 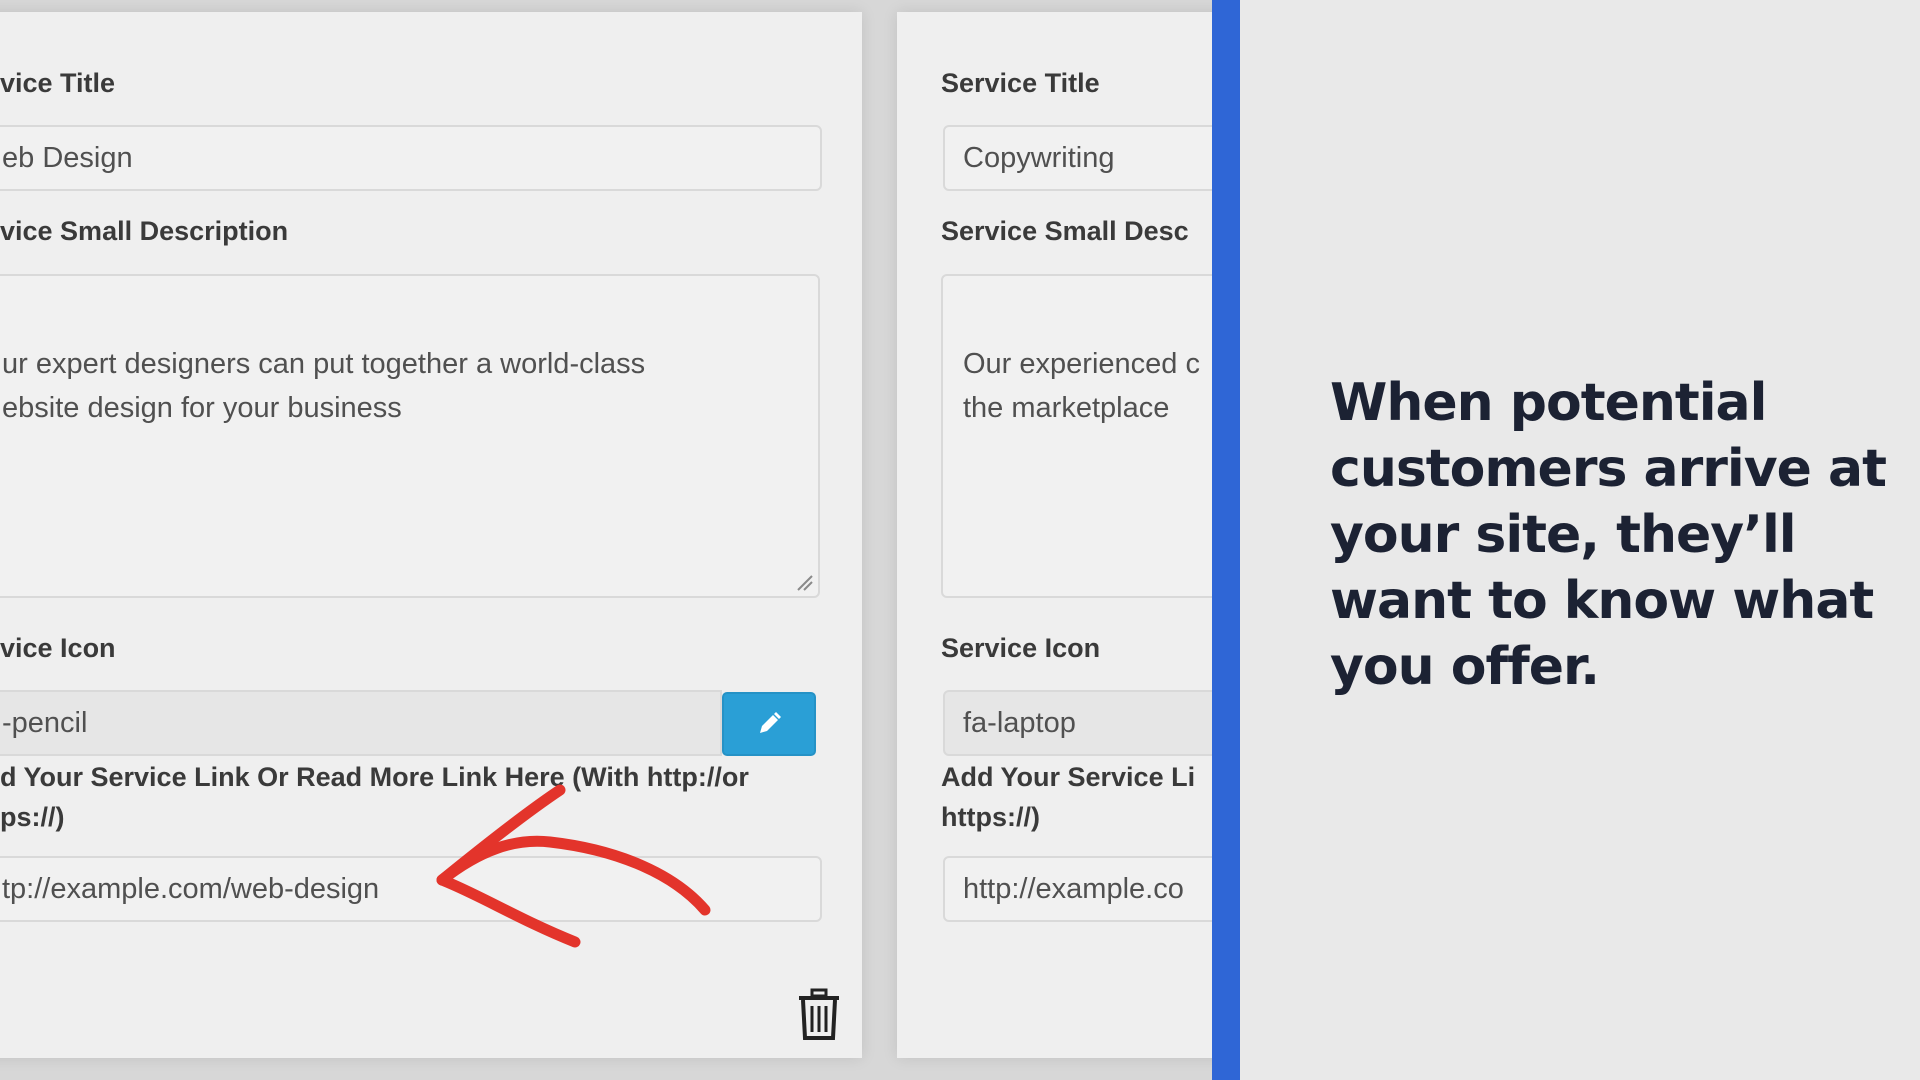 What do you see at coordinates (1081, 386) in the screenshot?
I see `service-description-text: Our experienced c the marketplace` at bounding box center [1081, 386].